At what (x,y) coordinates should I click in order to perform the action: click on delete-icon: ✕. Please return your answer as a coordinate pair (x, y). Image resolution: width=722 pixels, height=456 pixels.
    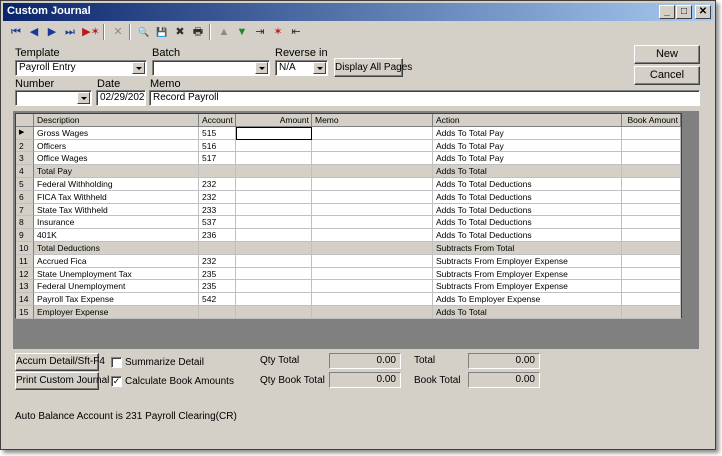
    Looking at the image, I should click on (118, 32).